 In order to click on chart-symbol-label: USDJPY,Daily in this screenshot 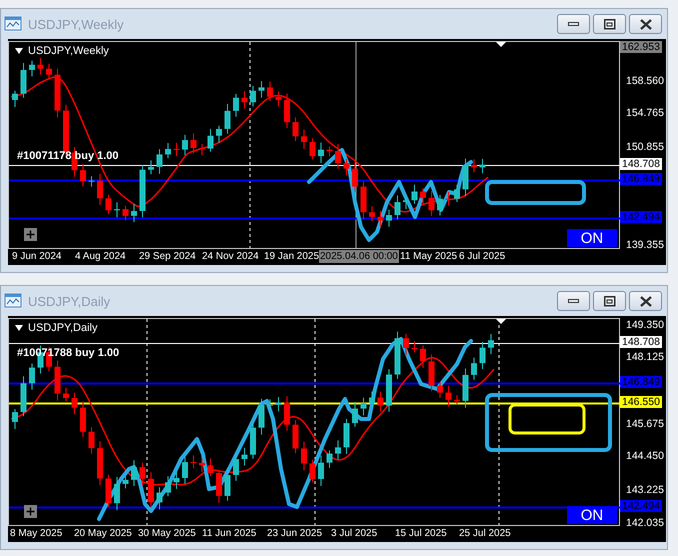, I will do `click(63, 328)`.